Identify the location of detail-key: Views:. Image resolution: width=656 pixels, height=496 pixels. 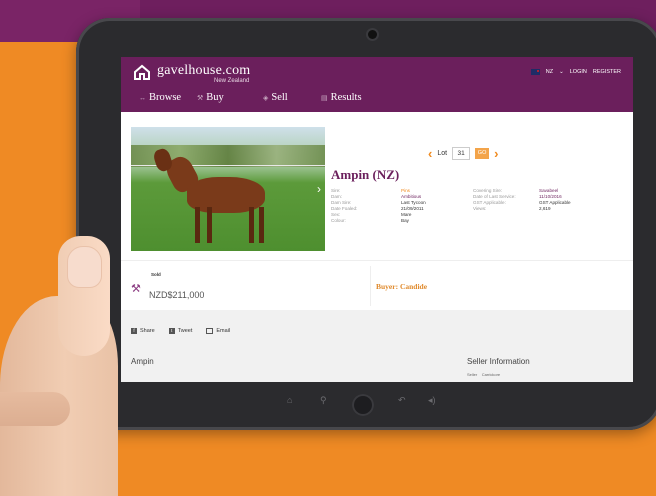
(480, 208).